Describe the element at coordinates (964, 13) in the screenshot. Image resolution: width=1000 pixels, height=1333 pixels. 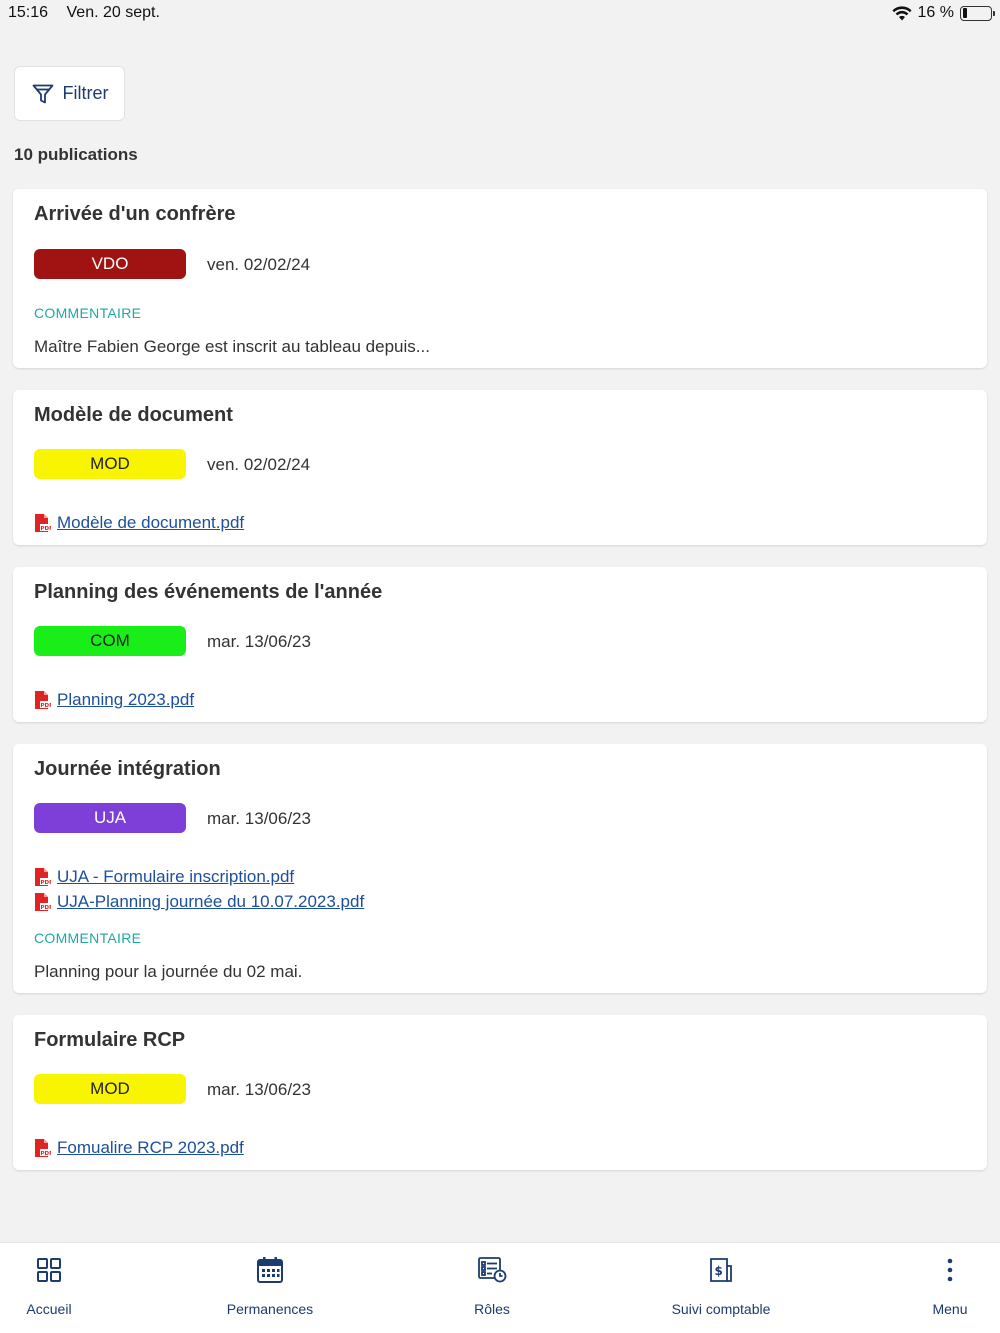
I see `battery-level` at that location.